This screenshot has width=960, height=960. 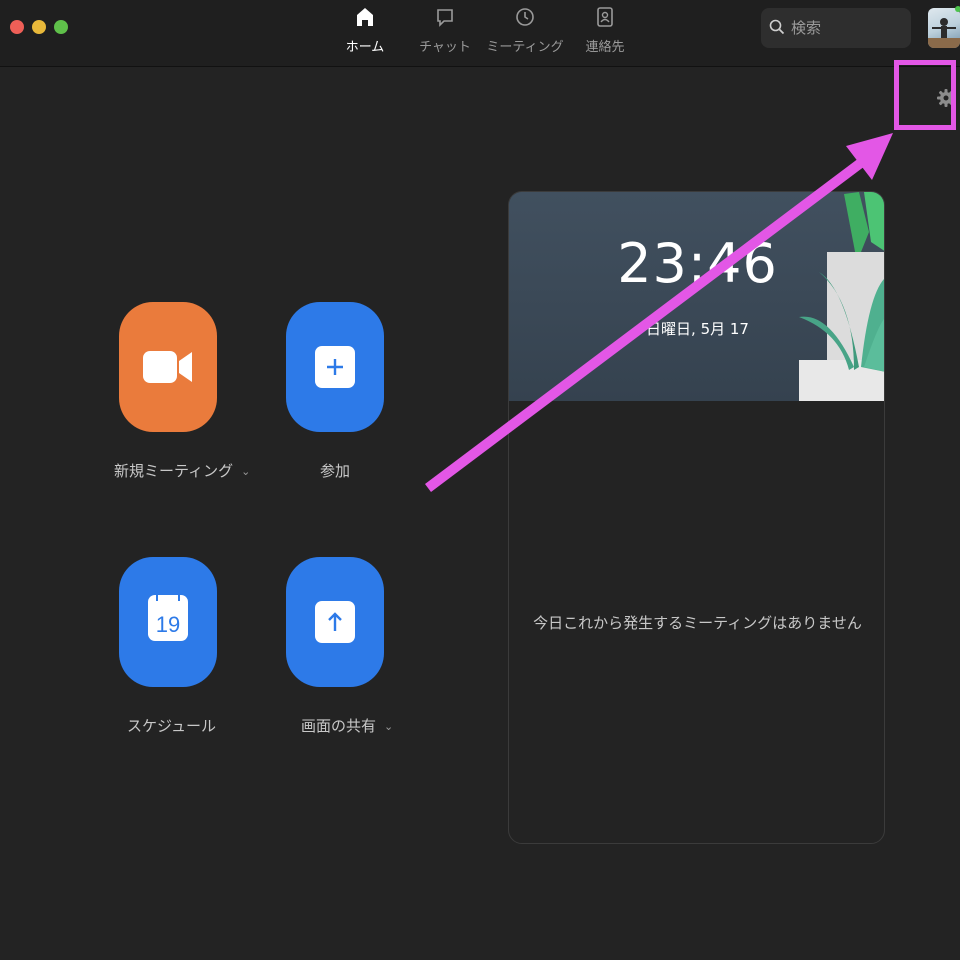 I want to click on tab-chat: チャット, so click(x=445, y=34).